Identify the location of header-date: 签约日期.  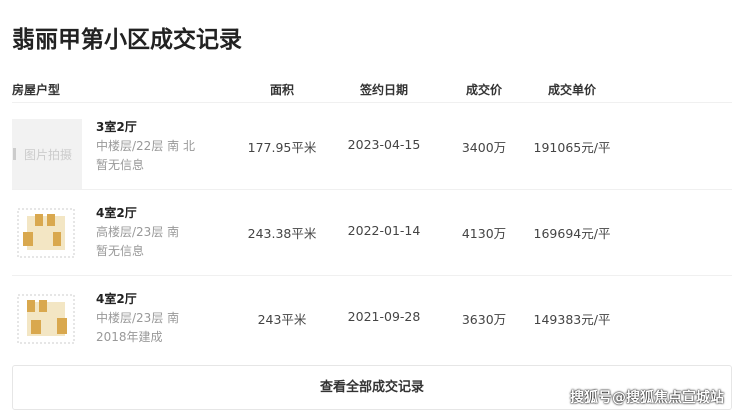
(383, 90).